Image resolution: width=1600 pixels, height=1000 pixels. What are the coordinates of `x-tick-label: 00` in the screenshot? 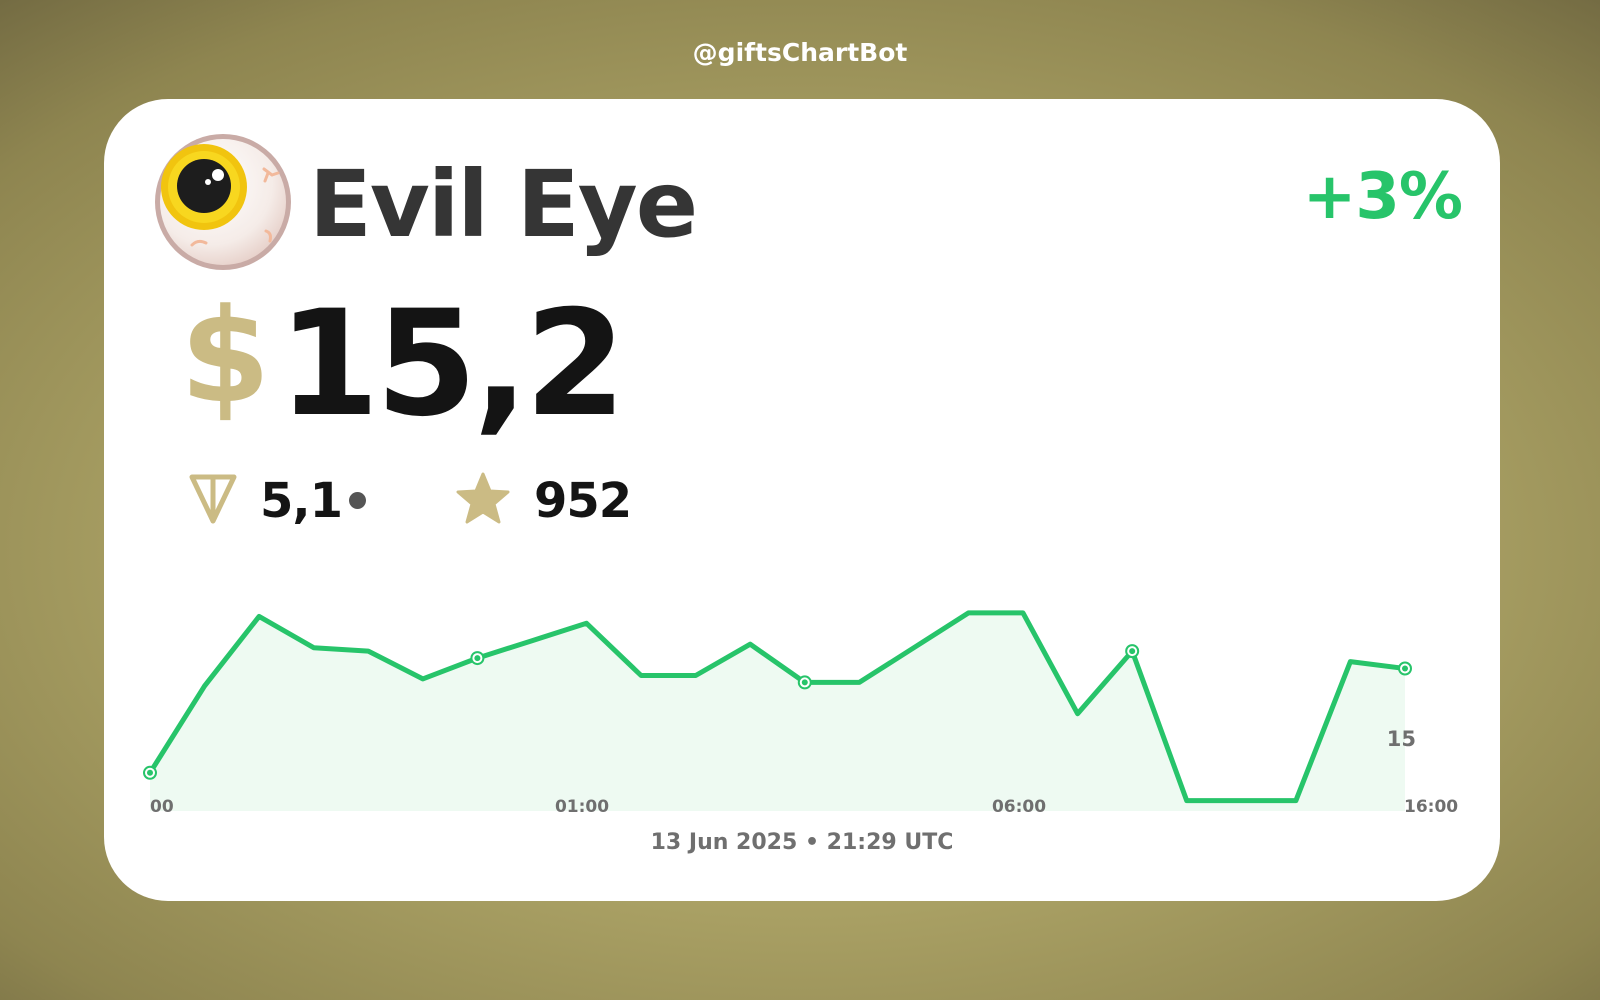 It's located at (162, 807).